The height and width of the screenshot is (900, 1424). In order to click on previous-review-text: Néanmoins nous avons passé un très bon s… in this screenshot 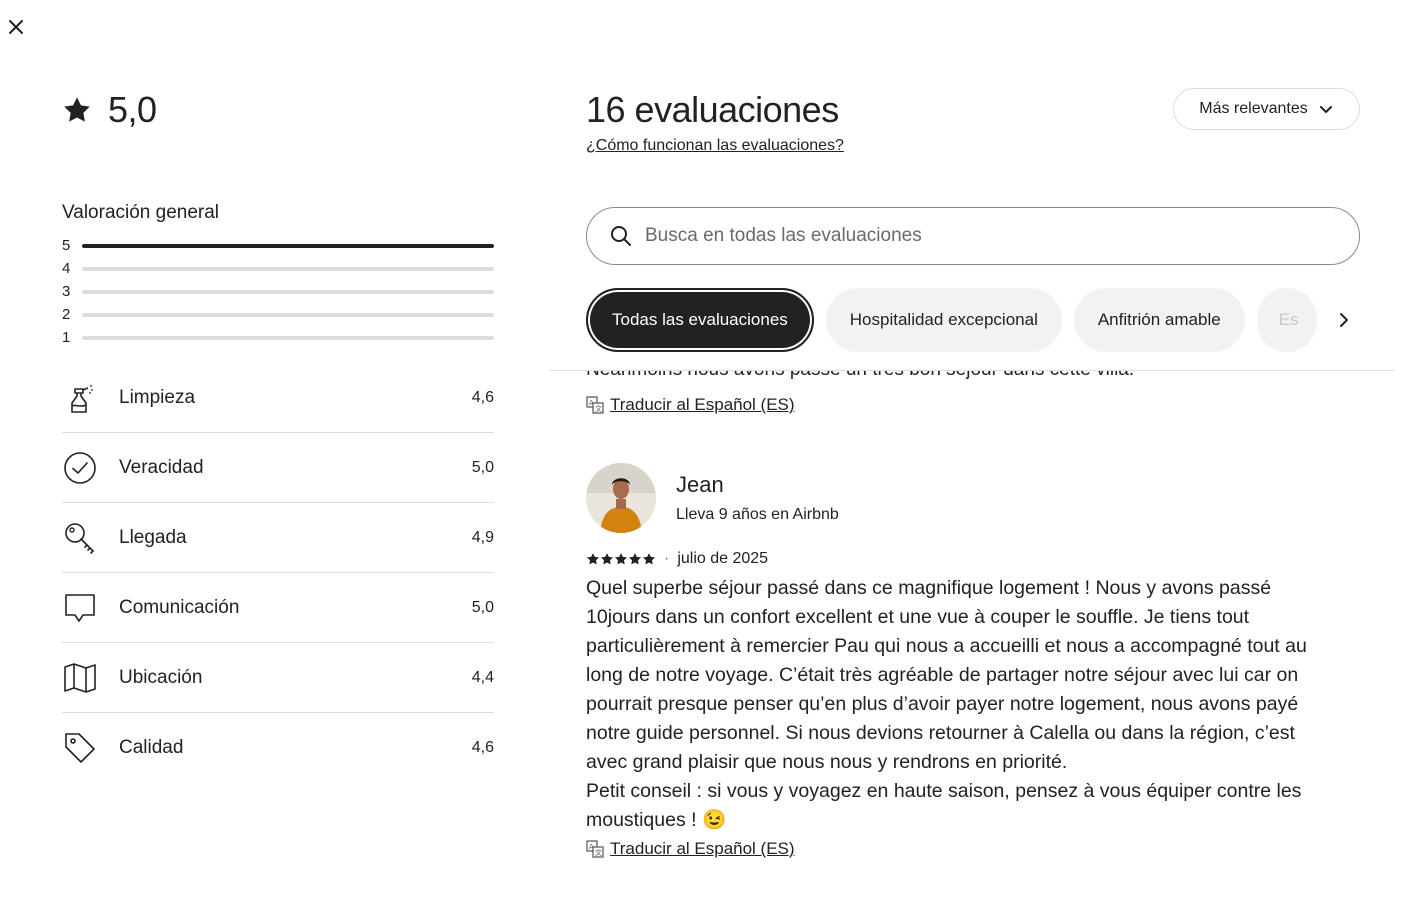, I will do `click(860, 376)`.